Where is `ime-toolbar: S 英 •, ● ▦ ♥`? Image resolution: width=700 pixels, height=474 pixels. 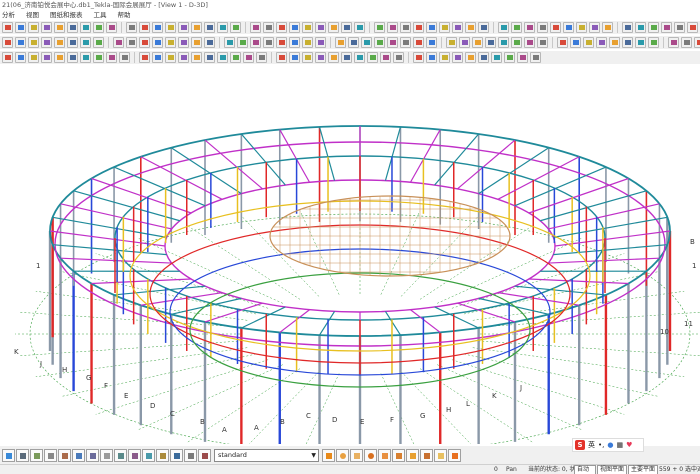
ime-toolbar: S 英 •, ● ▦ ♥ is located at coordinates (608, 445).